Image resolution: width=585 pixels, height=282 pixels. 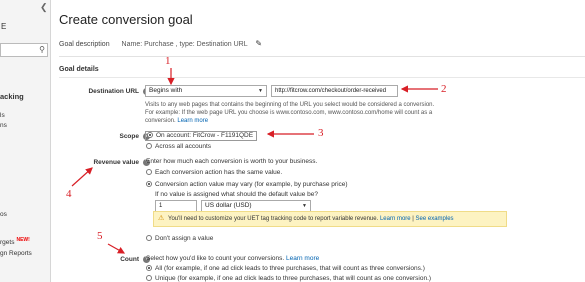 What do you see at coordinates (12, 96) in the screenshot?
I see `sidebar-item-tracking: acking` at bounding box center [12, 96].